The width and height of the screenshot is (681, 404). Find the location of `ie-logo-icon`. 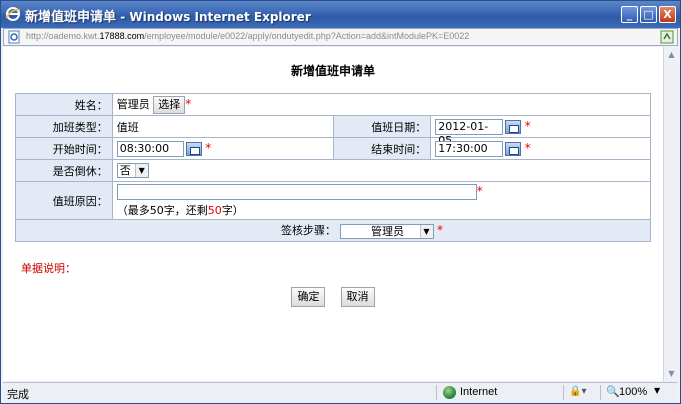

ie-logo-icon is located at coordinates (13, 14).